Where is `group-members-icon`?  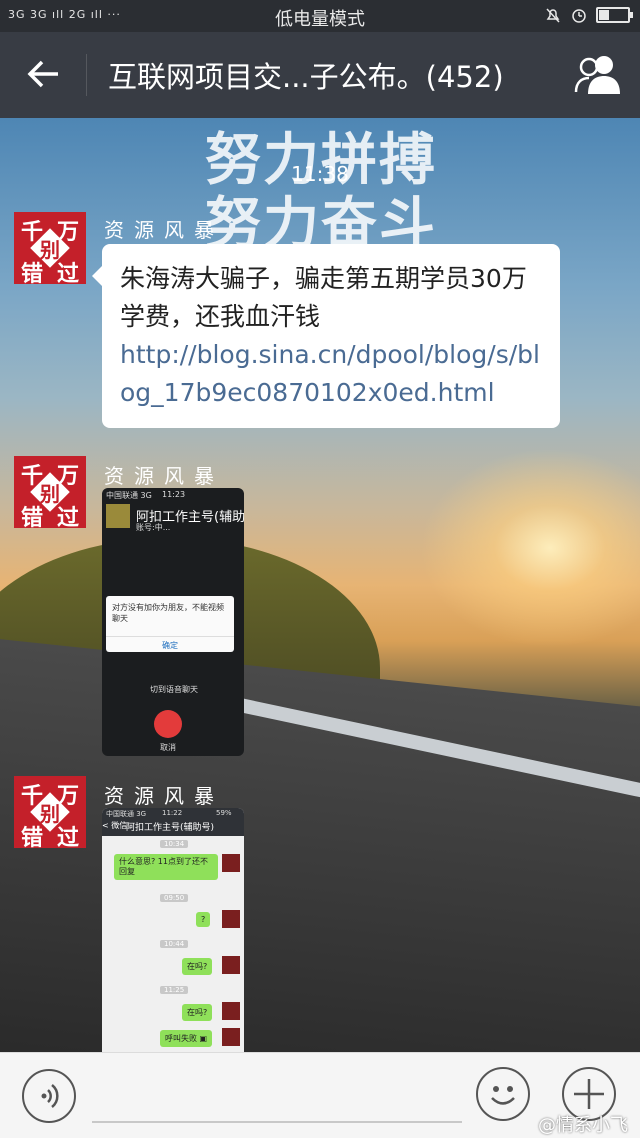
group-members-icon is located at coordinates (598, 74).